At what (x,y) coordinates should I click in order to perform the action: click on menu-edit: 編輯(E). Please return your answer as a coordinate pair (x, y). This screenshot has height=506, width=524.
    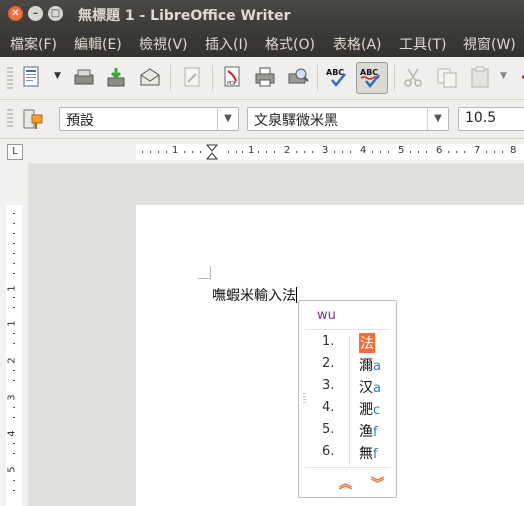
    Looking at the image, I should click on (98, 44).